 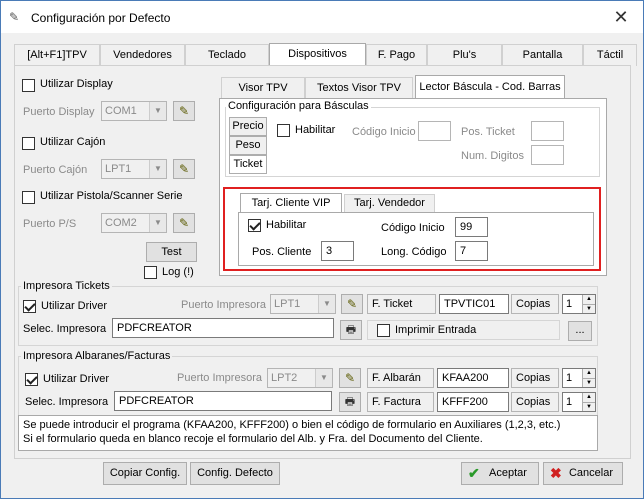 What do you see at coordinates (73, 142) in the screenshot?
I see `cajon-checkbox-label: Utilizar Cajón` at bounding box center [73, 142].